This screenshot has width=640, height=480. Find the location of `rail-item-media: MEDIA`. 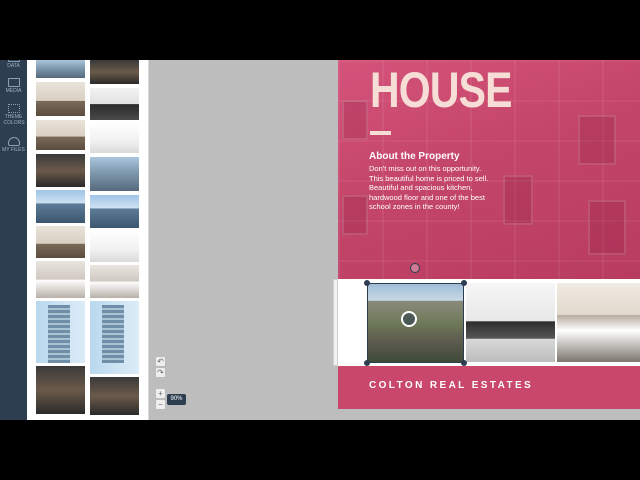

rail-item-media: MEDIA is located at coordinates (13, 86).